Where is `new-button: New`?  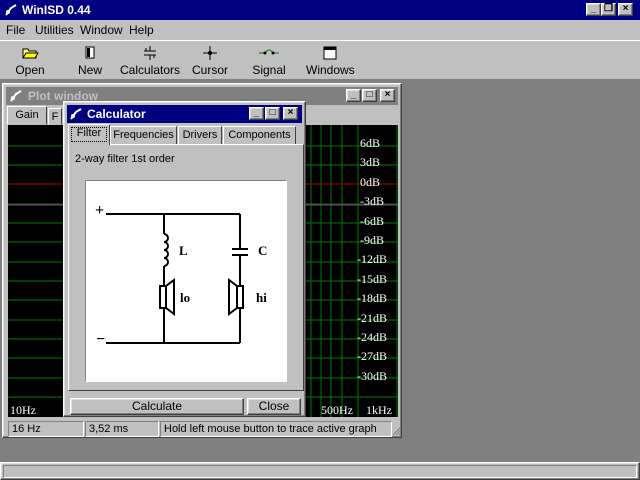
new-button: New is located at coordinates (90, 61).